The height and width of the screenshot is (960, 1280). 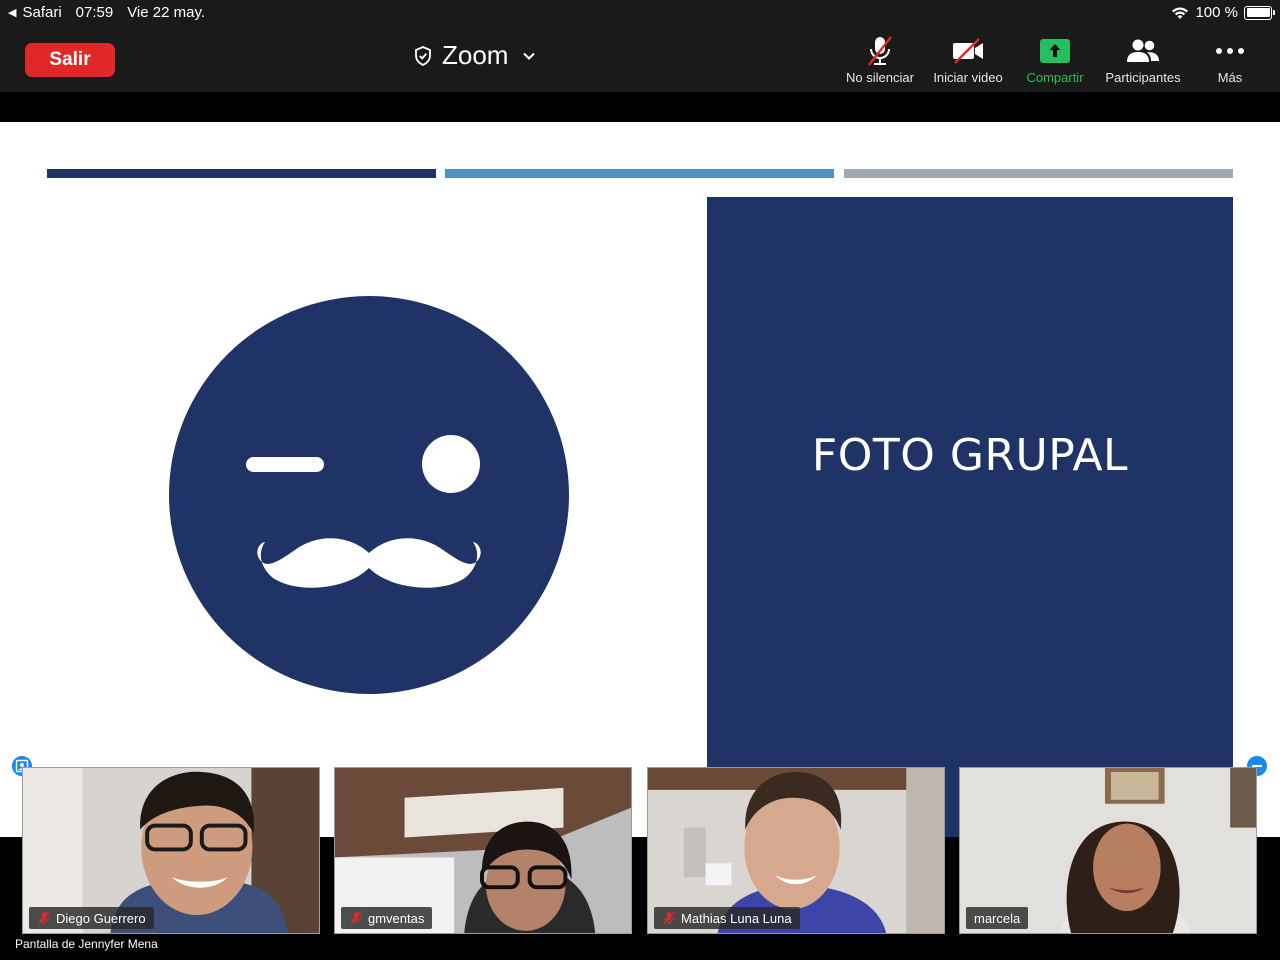 What do you see at coordinates (241, 173) in the screenshot?
I see `slide-stripe-navy` at bounding box center [241, 173].